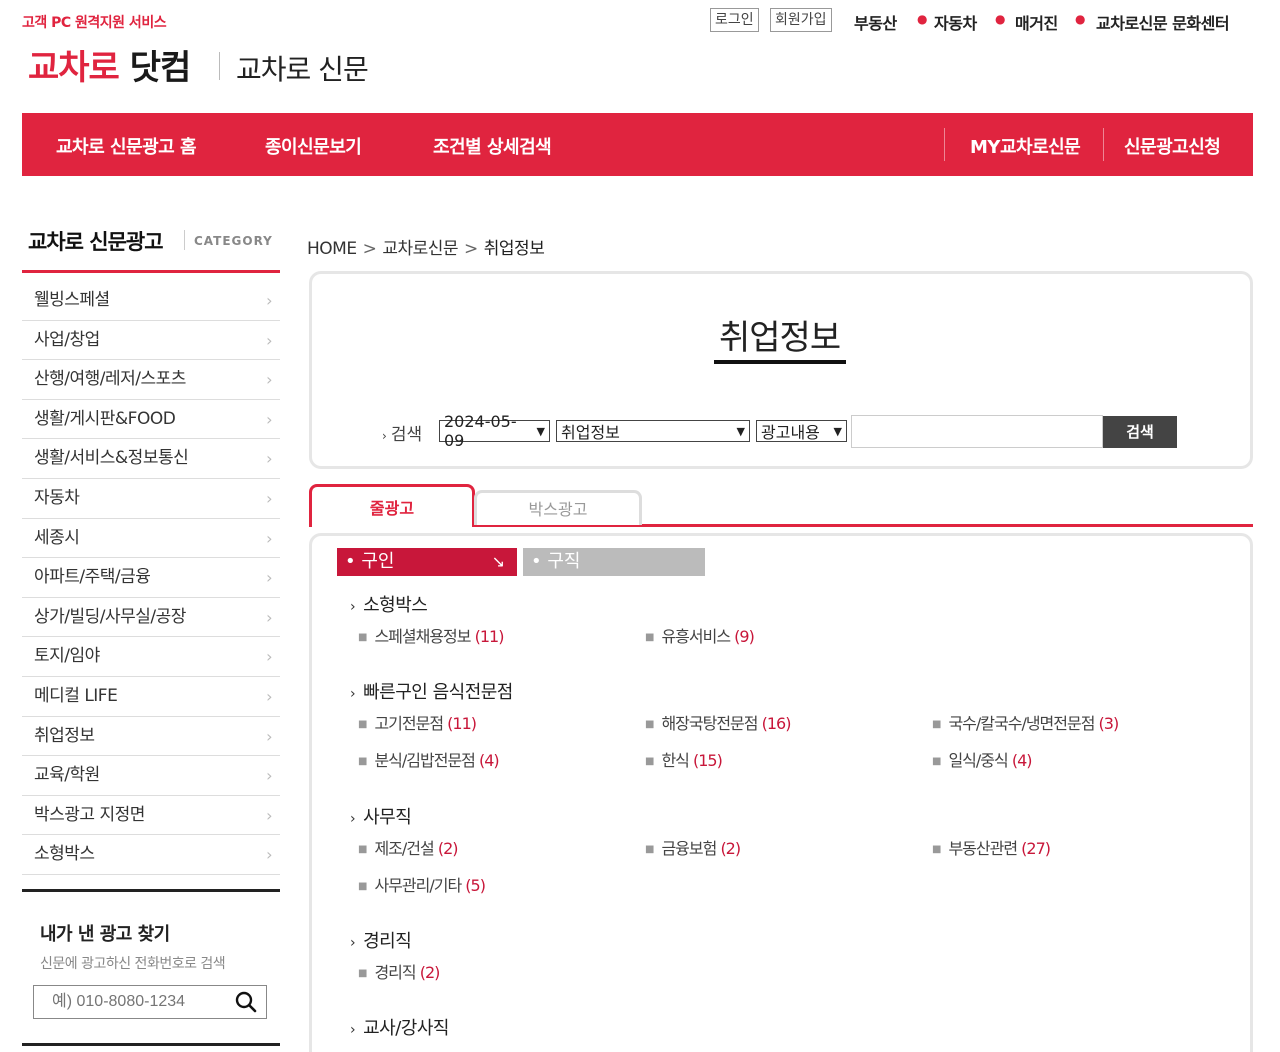 This screenshot has width=1280, height=1052. Describe the element at coordinates (429, 759) in the screenshot. I see `list-item: ■ 분식/김밥전문점 (4)` at that location.